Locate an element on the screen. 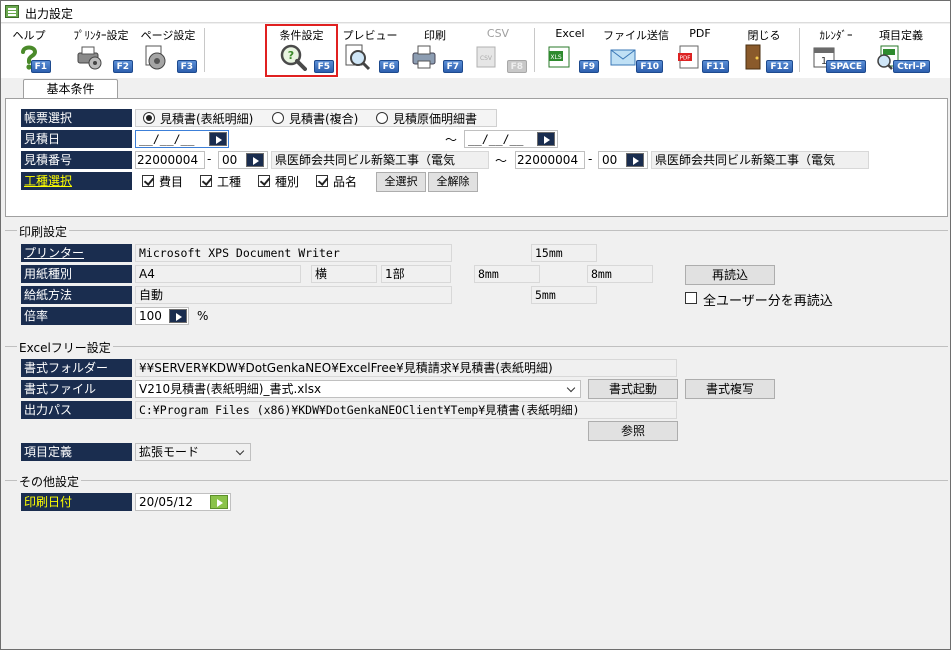 Image resolution: width=951 pixels, height=650 pixels. close-label: 閉じる is located at coordinates (764, 35).